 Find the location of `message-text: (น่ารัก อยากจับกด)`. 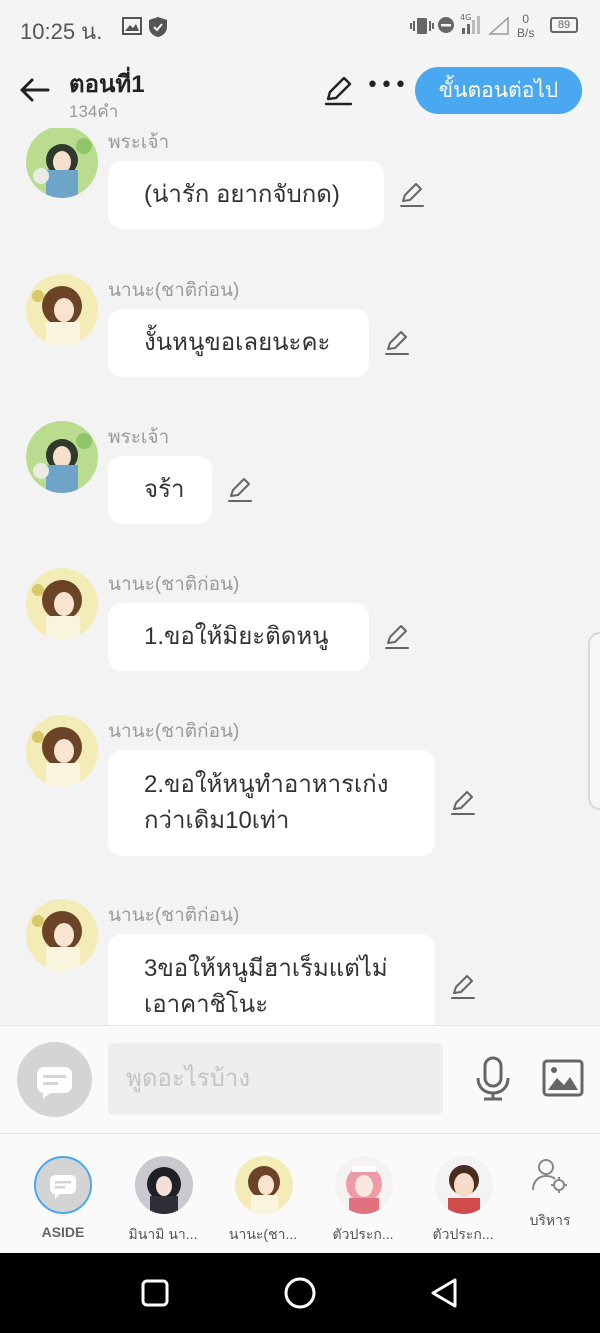

message-text: (น่ารัก อยากจับกด) is located at coordinates (242, 194).